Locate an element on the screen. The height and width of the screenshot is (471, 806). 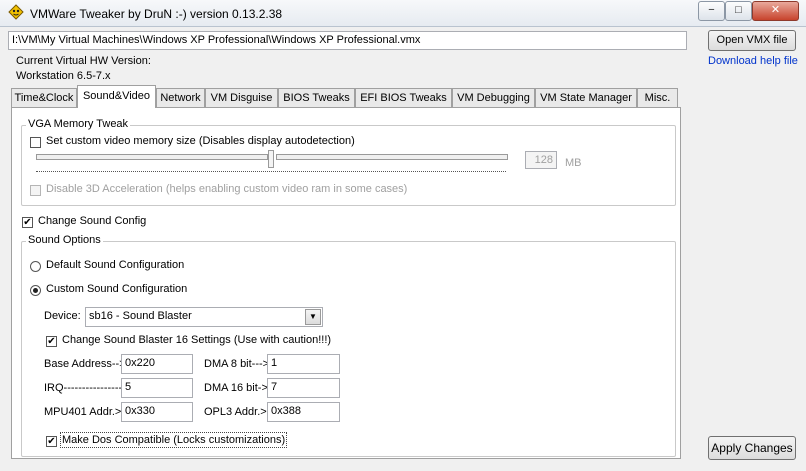
slider-ticks is located at coordinates (271, 171).